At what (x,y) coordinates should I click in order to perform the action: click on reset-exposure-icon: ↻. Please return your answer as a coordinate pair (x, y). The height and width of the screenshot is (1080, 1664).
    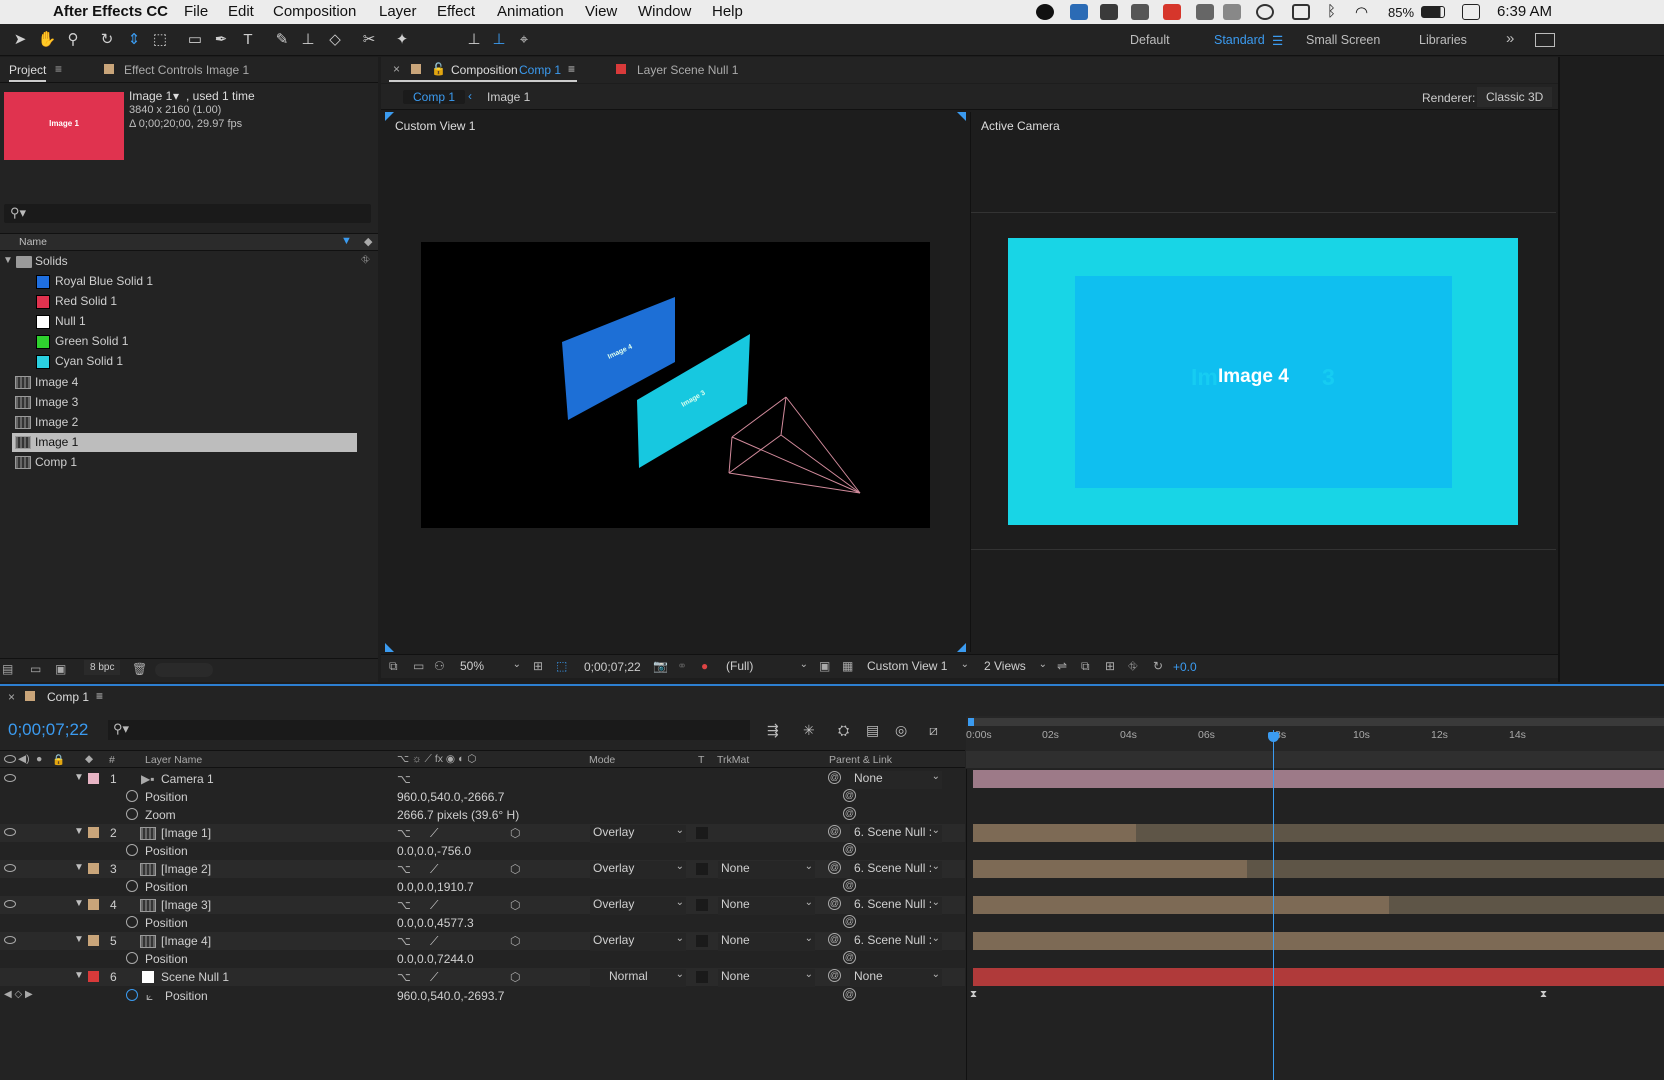
    Looking at the image, I should click on (1158, 666).